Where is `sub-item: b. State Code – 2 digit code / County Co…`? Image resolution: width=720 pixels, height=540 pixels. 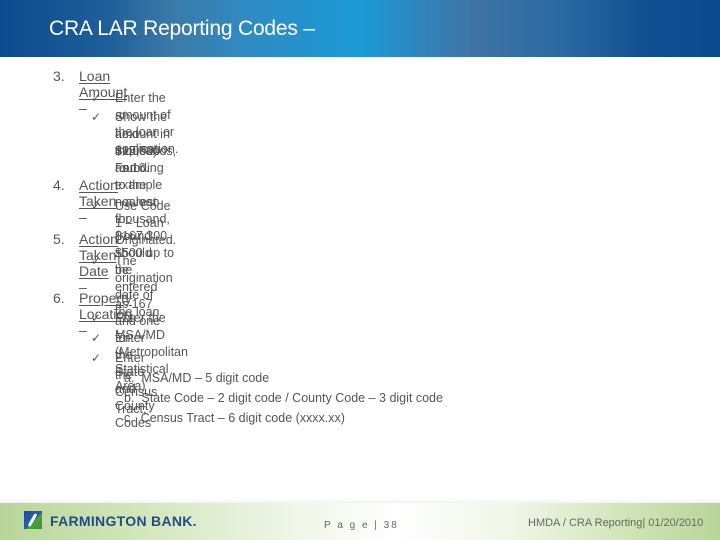
sub-item: b. State Code – 2 digit code / County Co… is located at coordinates (283, 398).